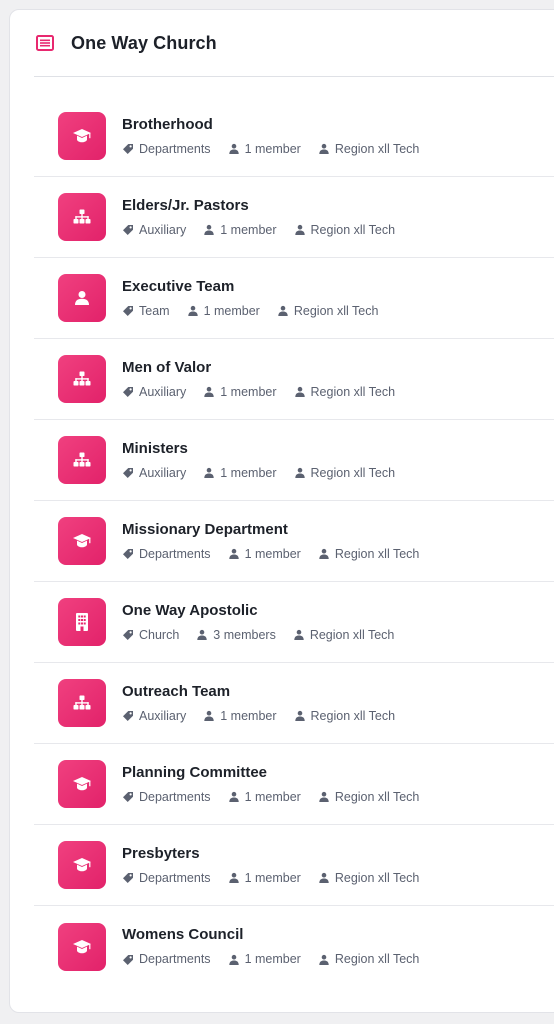 This screenshot has width=554, height=1024. Describe the element at coordinates (279, 935) in the screenshot. I see `group-name: Womens Council` at that location.